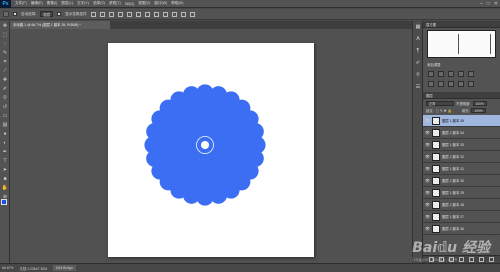 The image size is (500, 272). Describe the element at coordinates (5, 152) in the screenshot. I see `pen-tool-icon: ✒` at that location.